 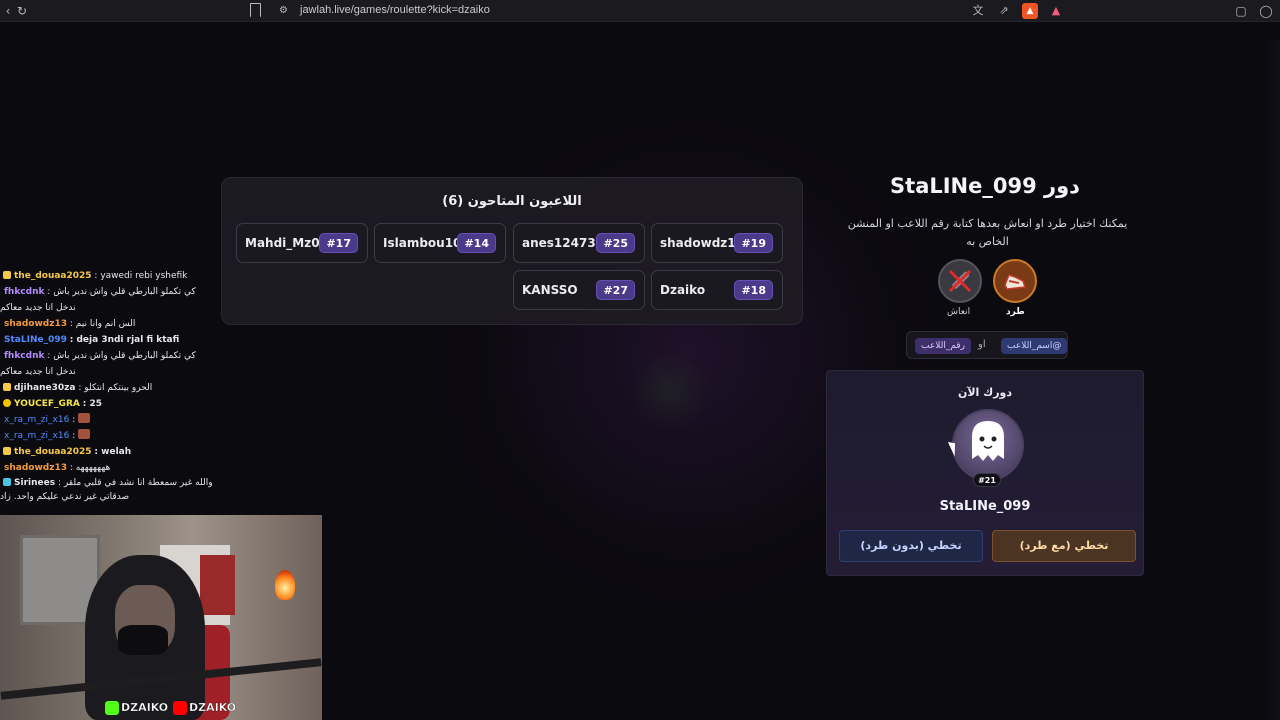 I want to click on avatar, so click(x=988, y=445).